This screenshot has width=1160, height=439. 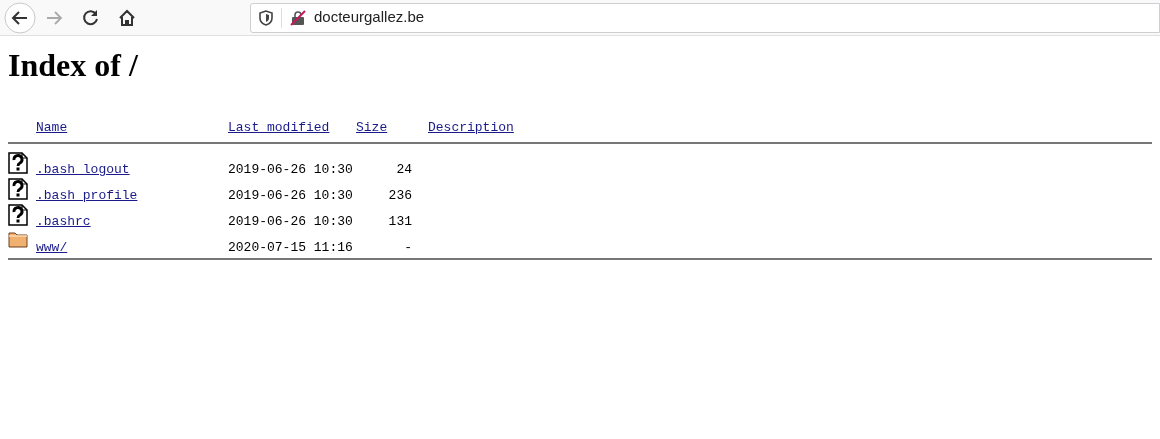 I want to click on modified-date: 2020-07-15 11:16, so click(x=290, y=248).